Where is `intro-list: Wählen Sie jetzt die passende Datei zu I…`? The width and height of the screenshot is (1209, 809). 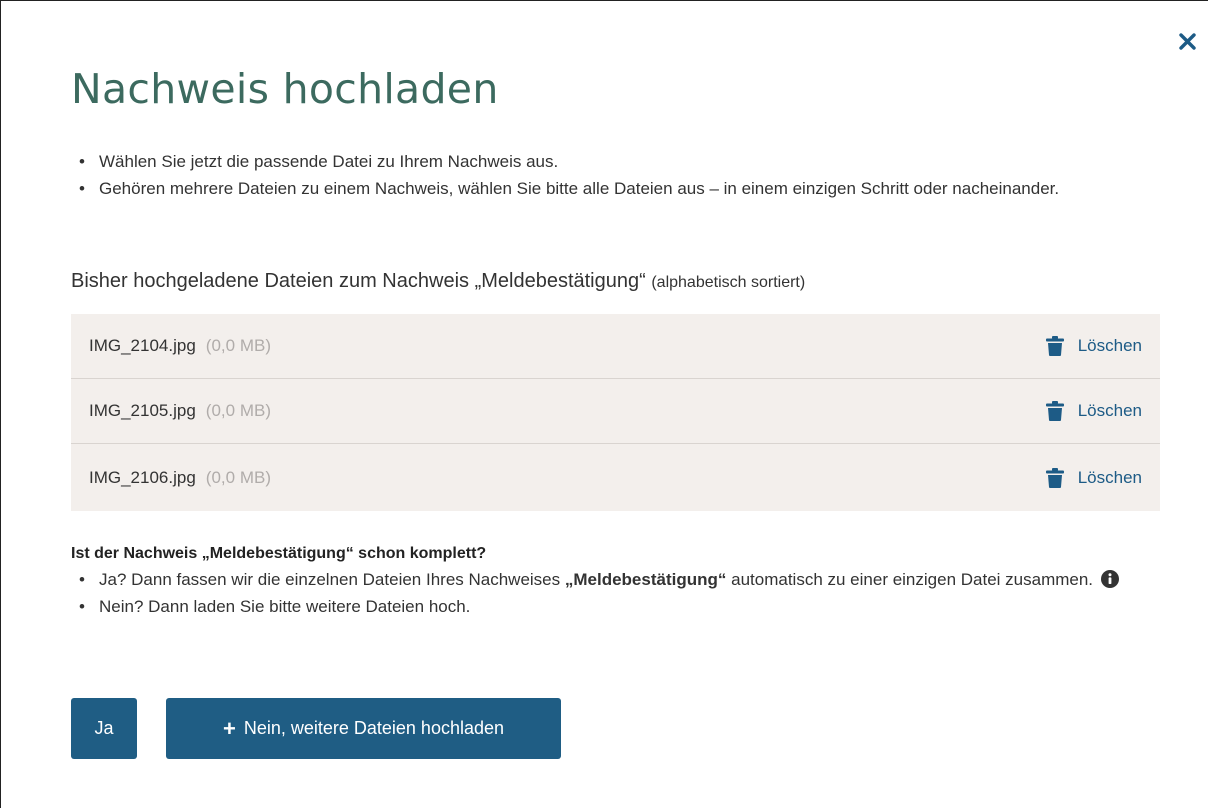 intro-list: Wählen Sie jetzt die passende Datei zu I… is located at coordinates (601, 175).